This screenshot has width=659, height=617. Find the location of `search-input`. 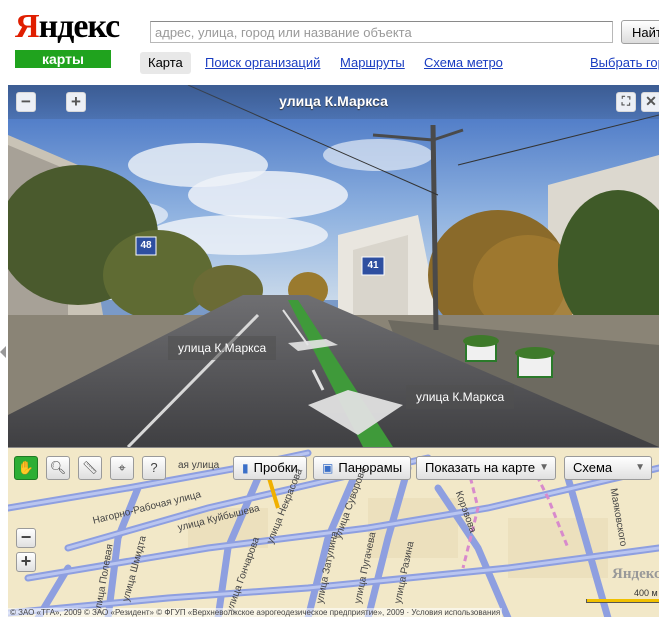

search-input is located at coordinates (381, 32).